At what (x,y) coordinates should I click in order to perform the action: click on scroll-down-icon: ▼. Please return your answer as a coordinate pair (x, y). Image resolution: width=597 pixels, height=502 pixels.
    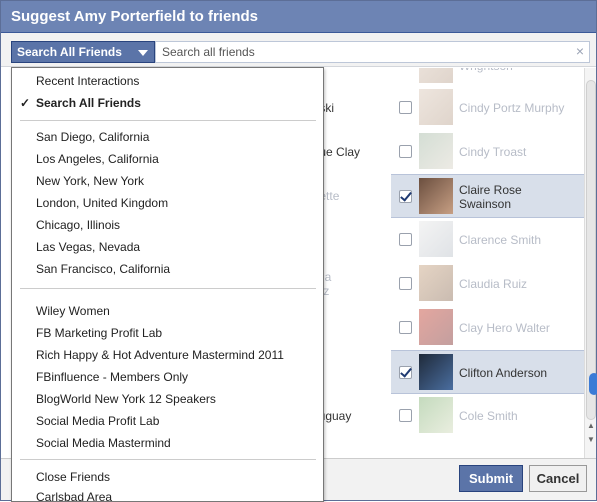
    Looking at the image, I should click on (591, 440).